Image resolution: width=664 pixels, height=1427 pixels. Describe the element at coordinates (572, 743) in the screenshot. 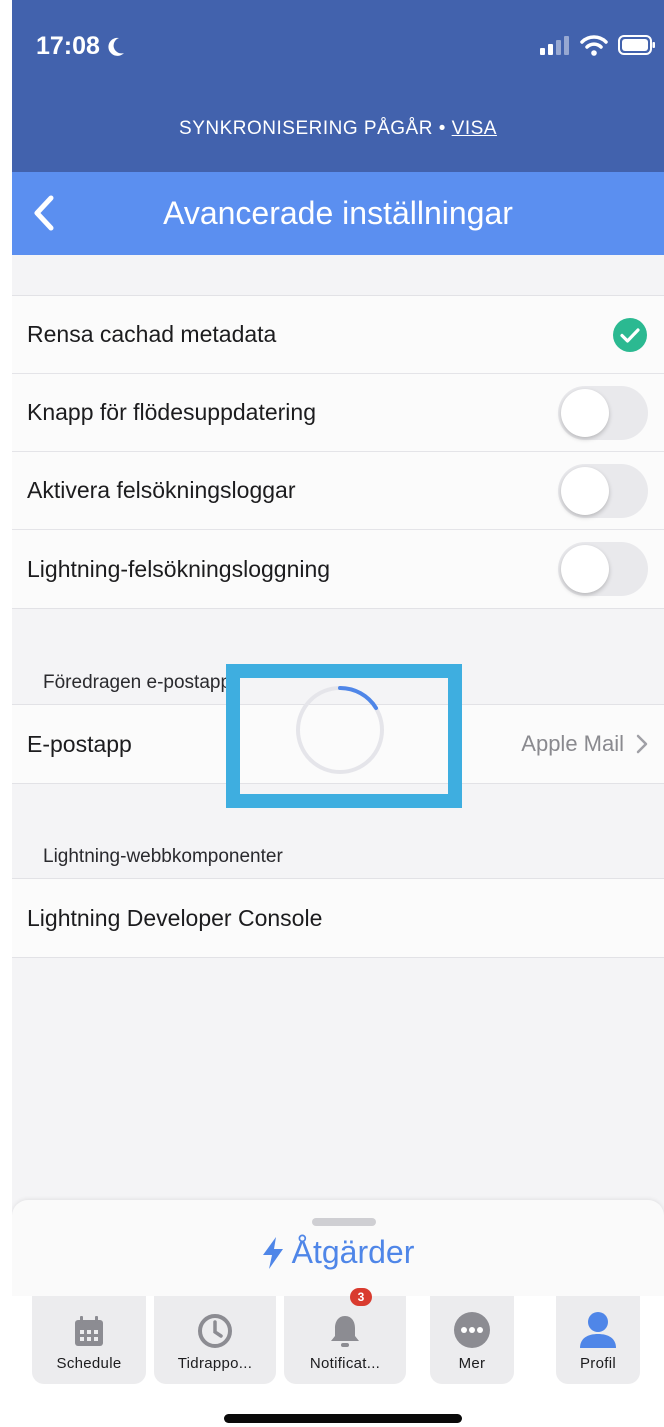

I see `email-app-value: Apple Mail` at that location.